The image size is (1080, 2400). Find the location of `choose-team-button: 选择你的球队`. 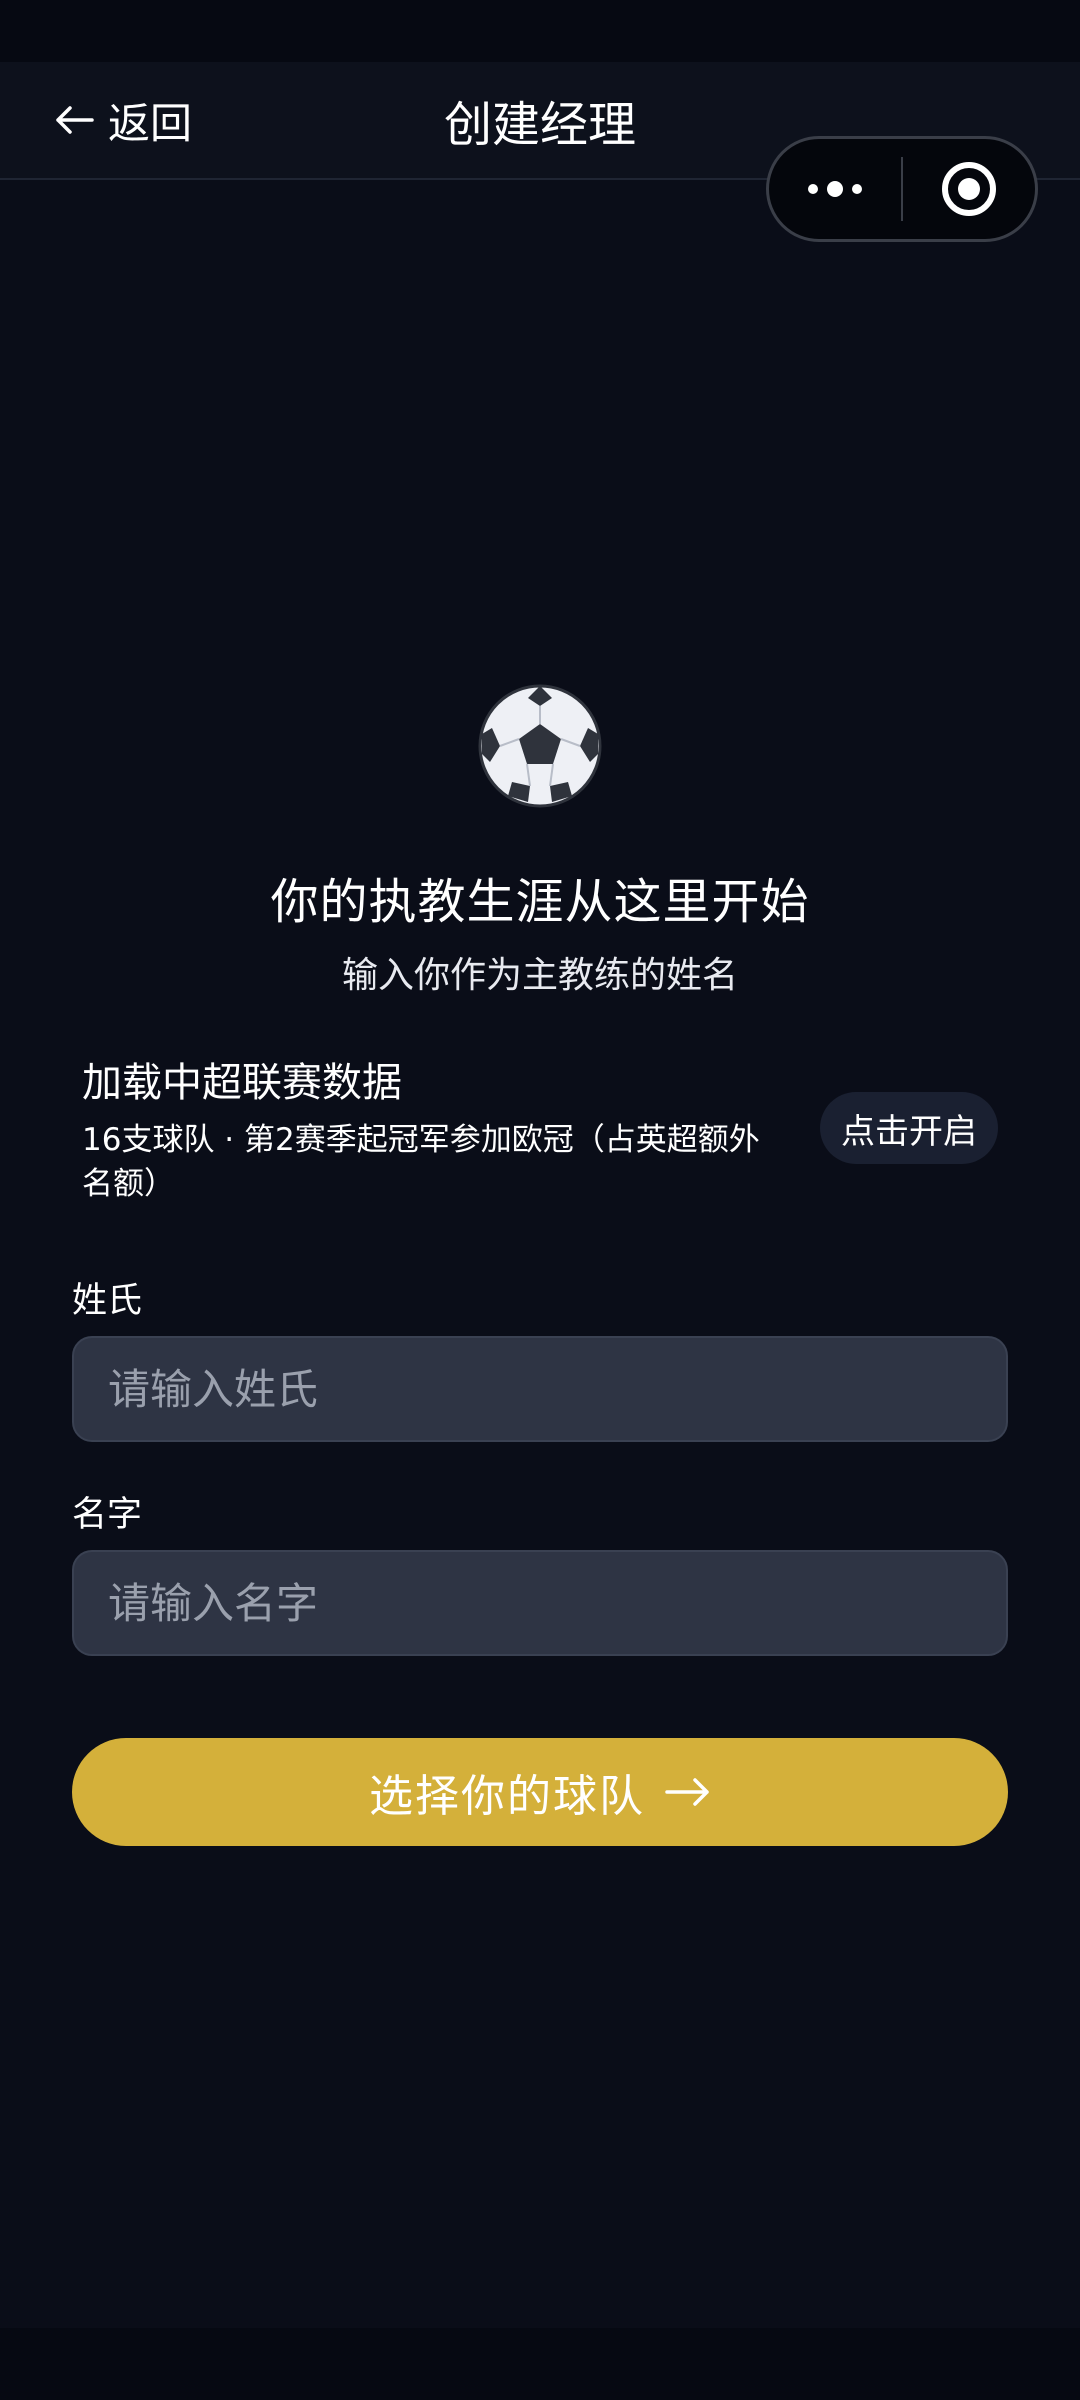

choose-team-button: 选择你的球队 is located at coordinates (540, 1792).